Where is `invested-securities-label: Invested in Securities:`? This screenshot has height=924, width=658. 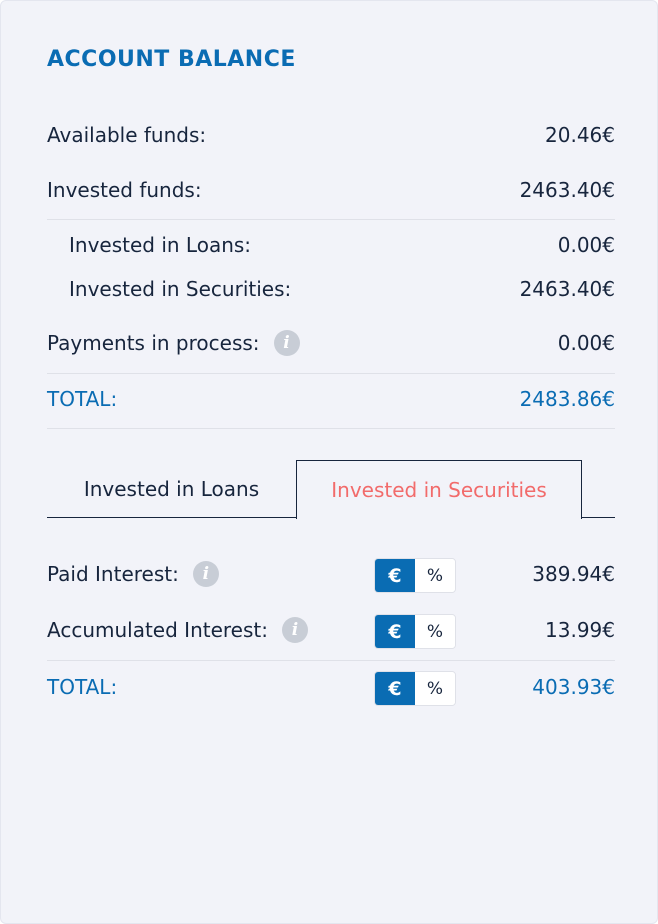 invested-securities-label: Invested in Securities: is located at coordinates (180, 289).